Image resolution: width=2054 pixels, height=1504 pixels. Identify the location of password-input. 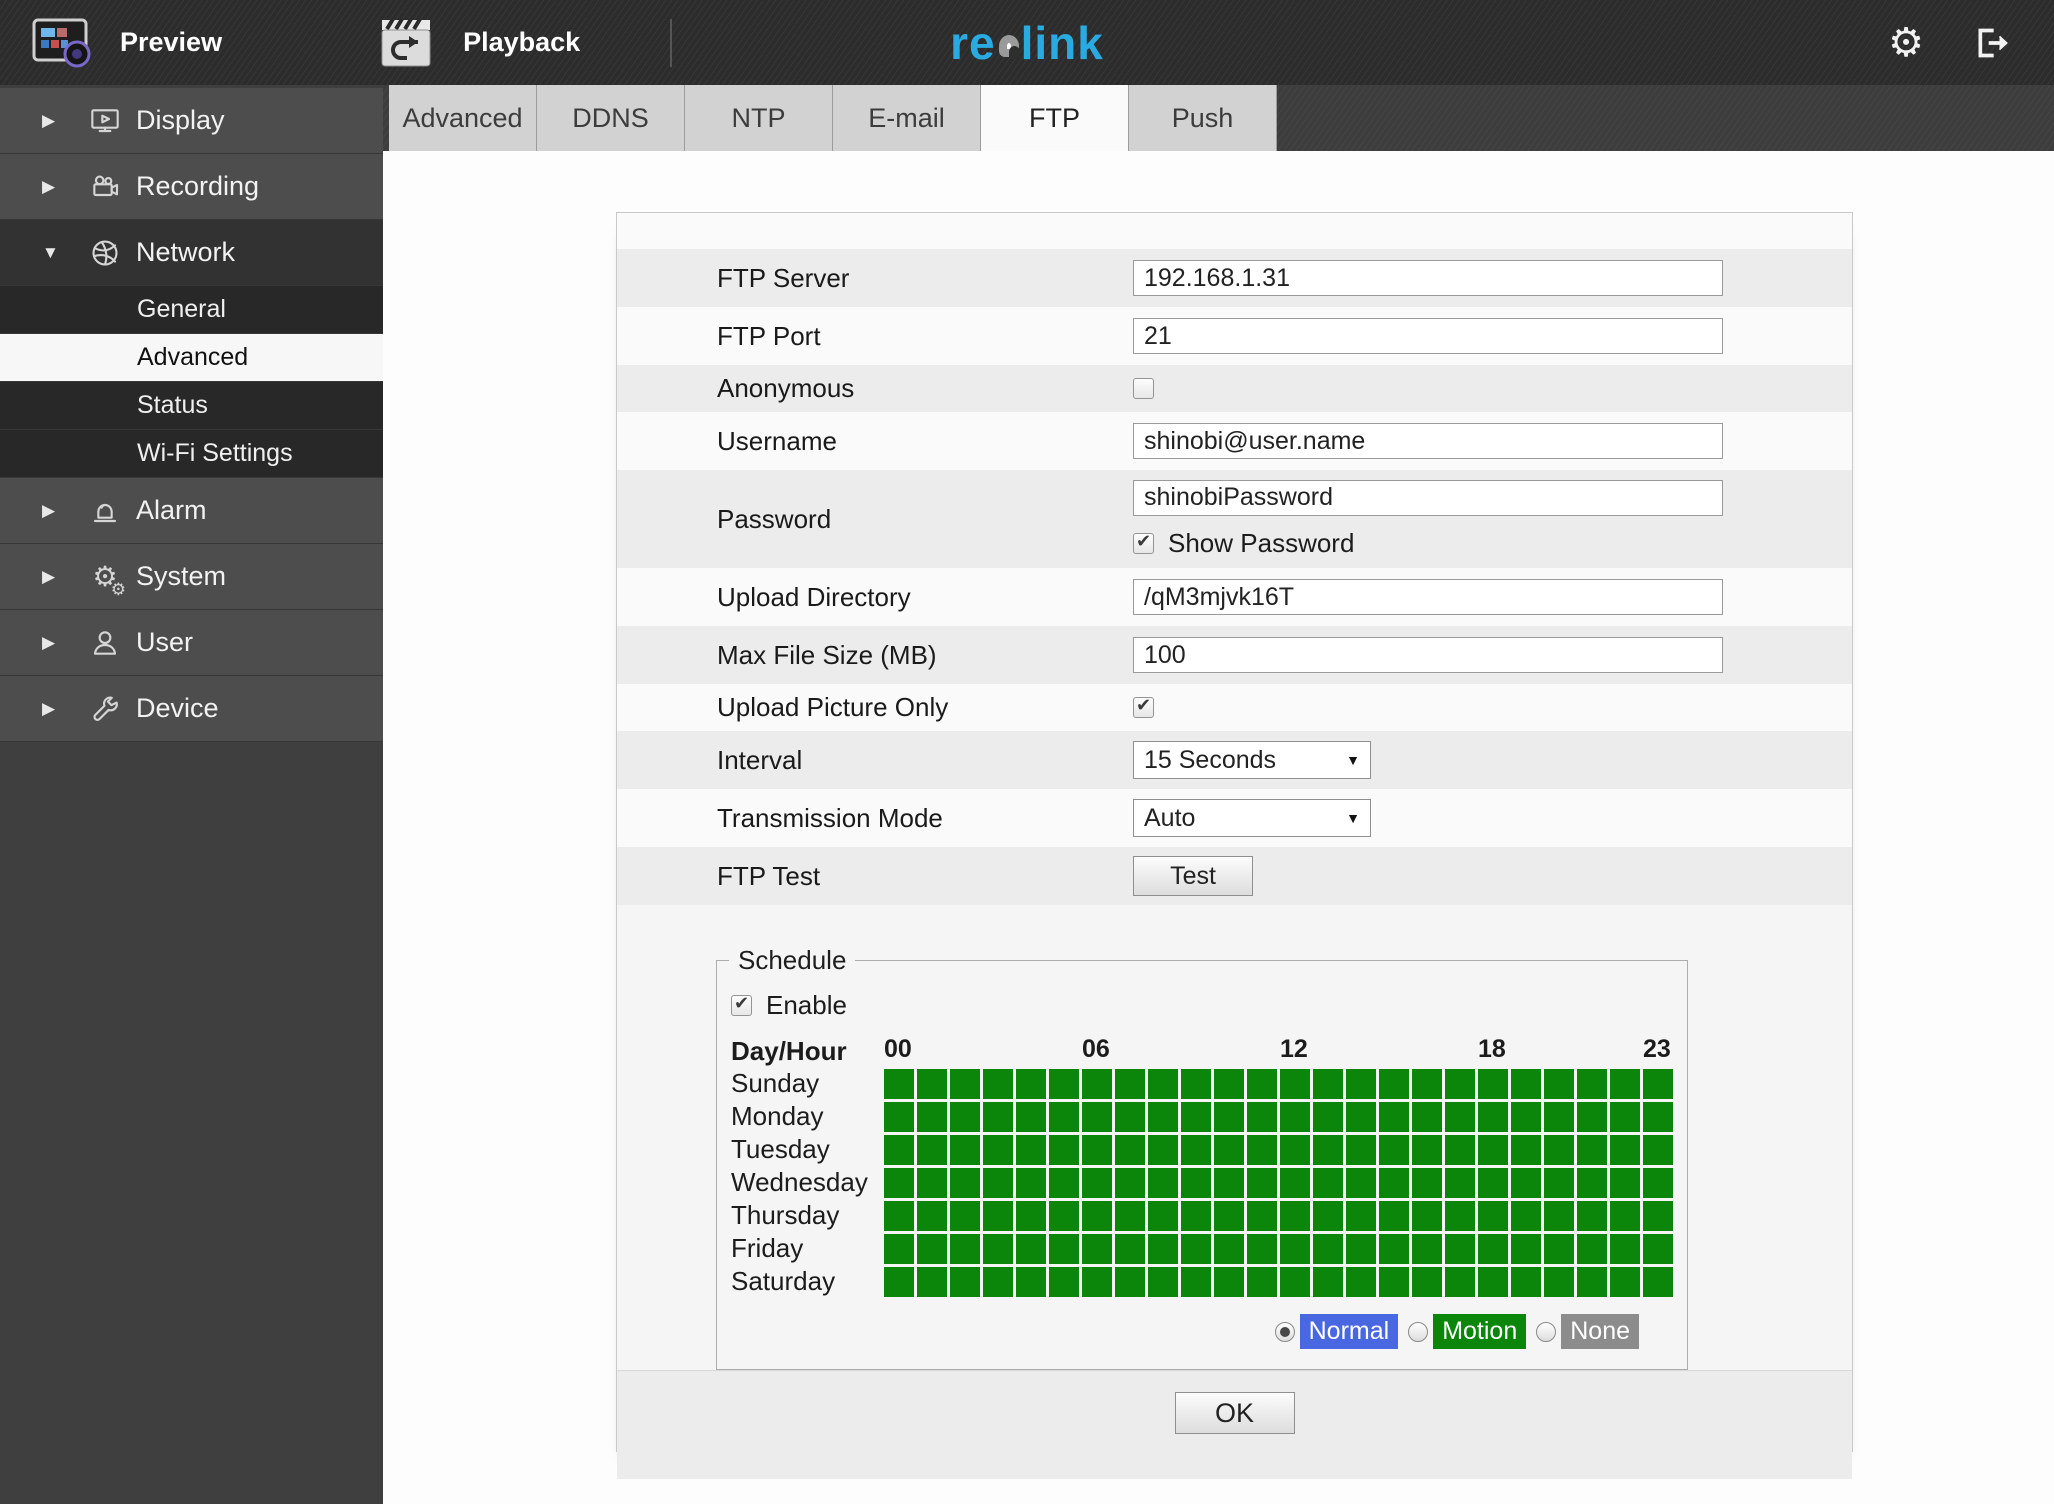
(1428, 497).